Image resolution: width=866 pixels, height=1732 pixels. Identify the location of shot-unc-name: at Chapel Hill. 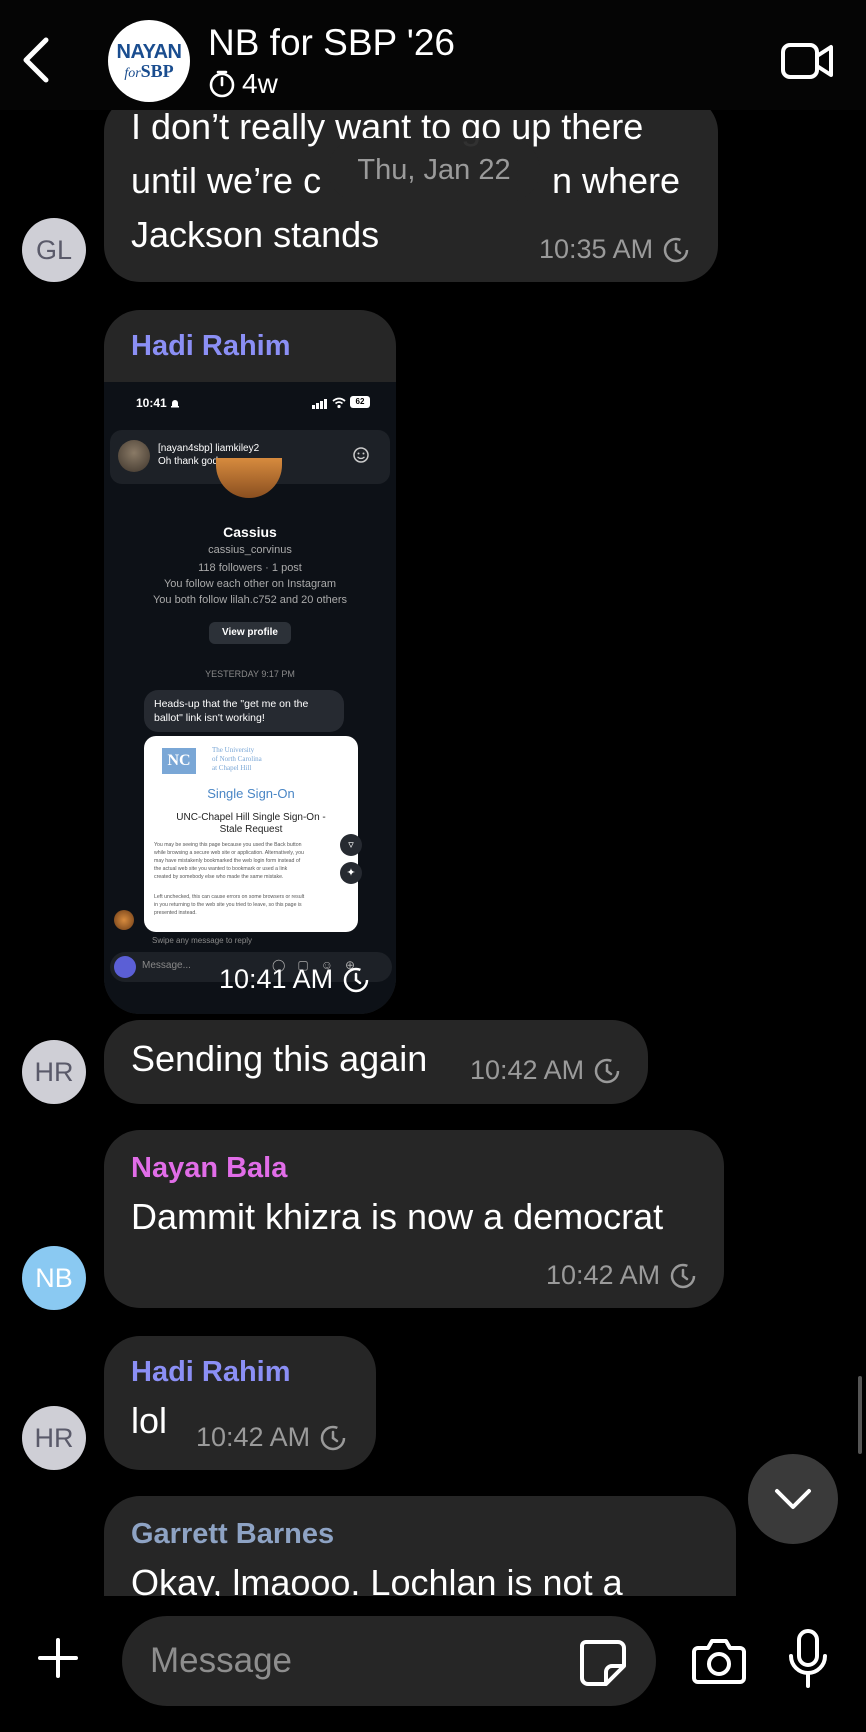
(232, 768).